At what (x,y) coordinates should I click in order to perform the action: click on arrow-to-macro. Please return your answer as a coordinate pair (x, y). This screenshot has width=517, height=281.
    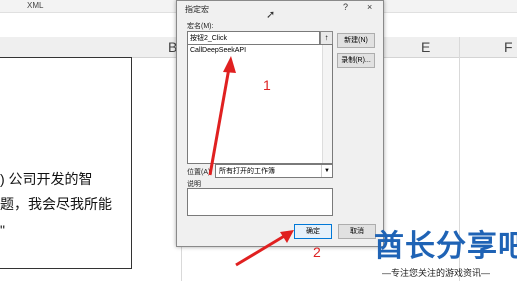
    Looking at the image, I should click on (222, 116).